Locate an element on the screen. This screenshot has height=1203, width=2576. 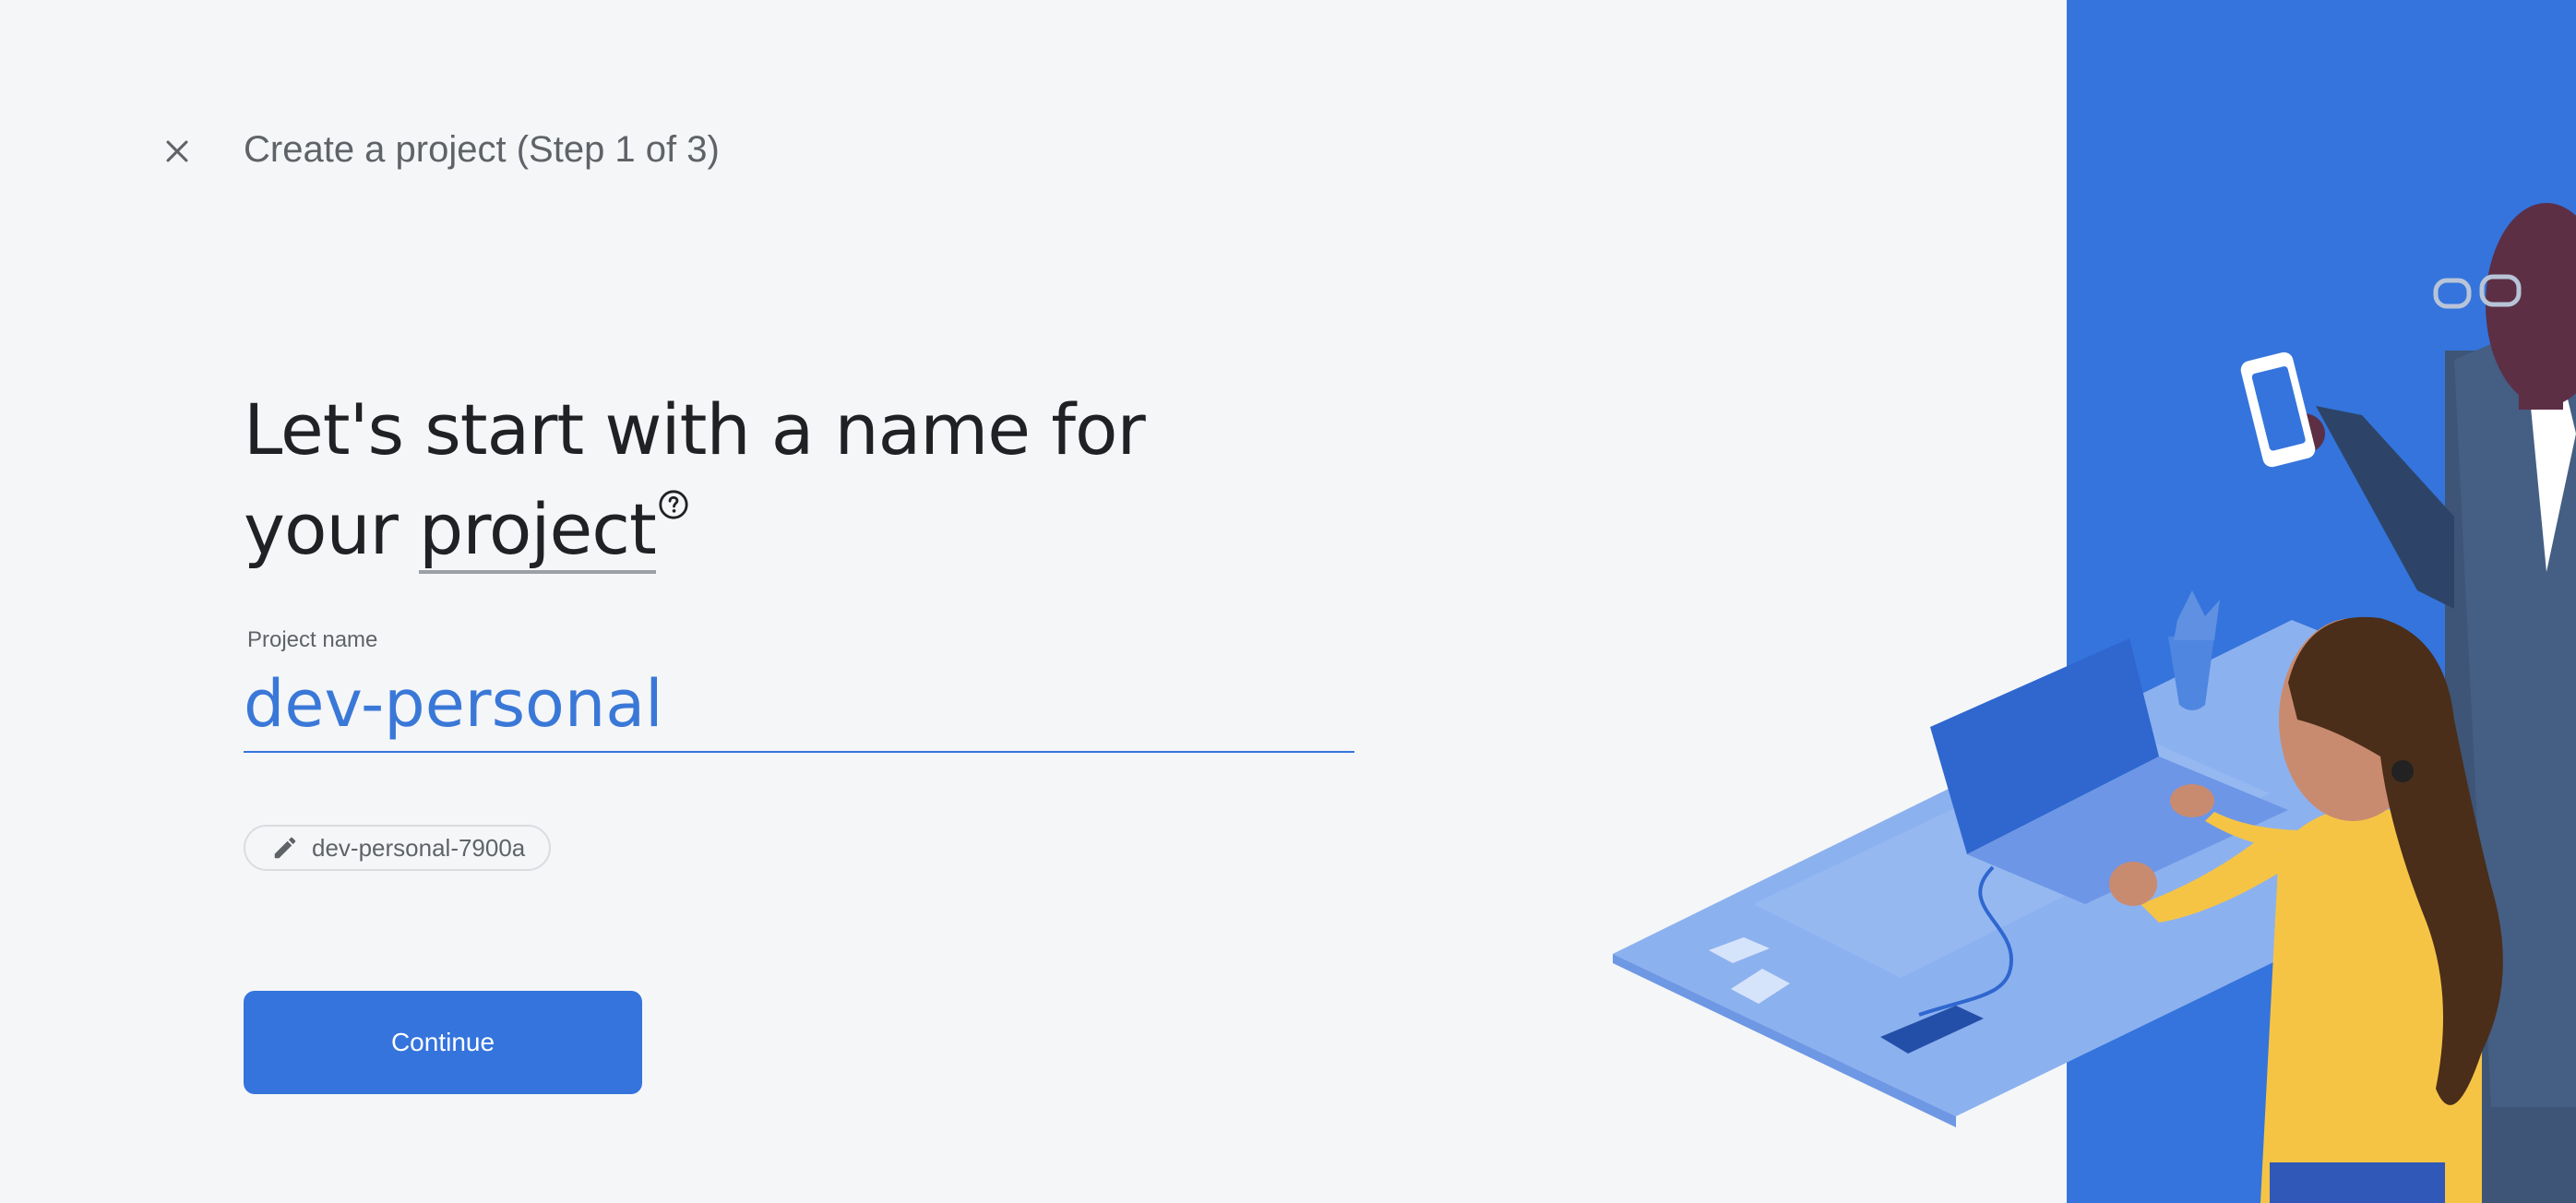
pencil-icon is located at coordinates (285, 848).